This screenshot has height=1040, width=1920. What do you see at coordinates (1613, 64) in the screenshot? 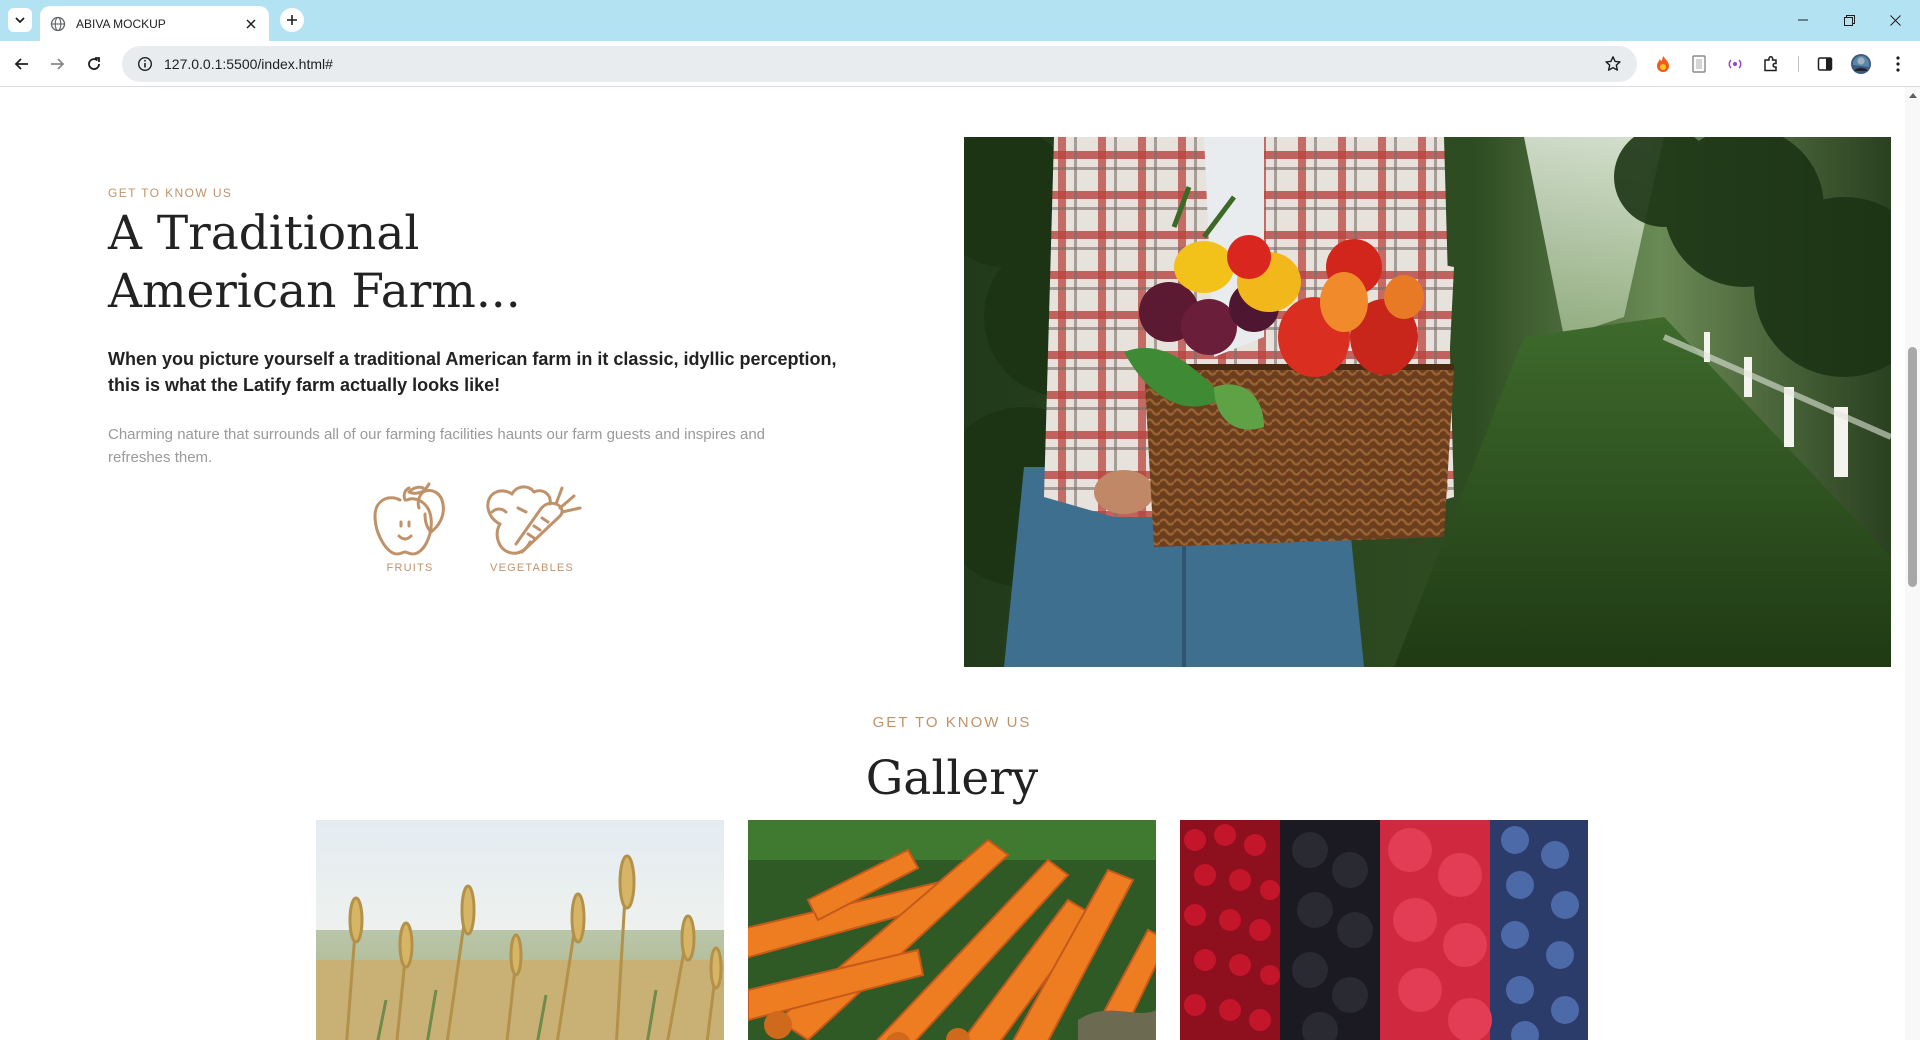
I see `bookmark-star-icon` at bounding box center [1613, 64].